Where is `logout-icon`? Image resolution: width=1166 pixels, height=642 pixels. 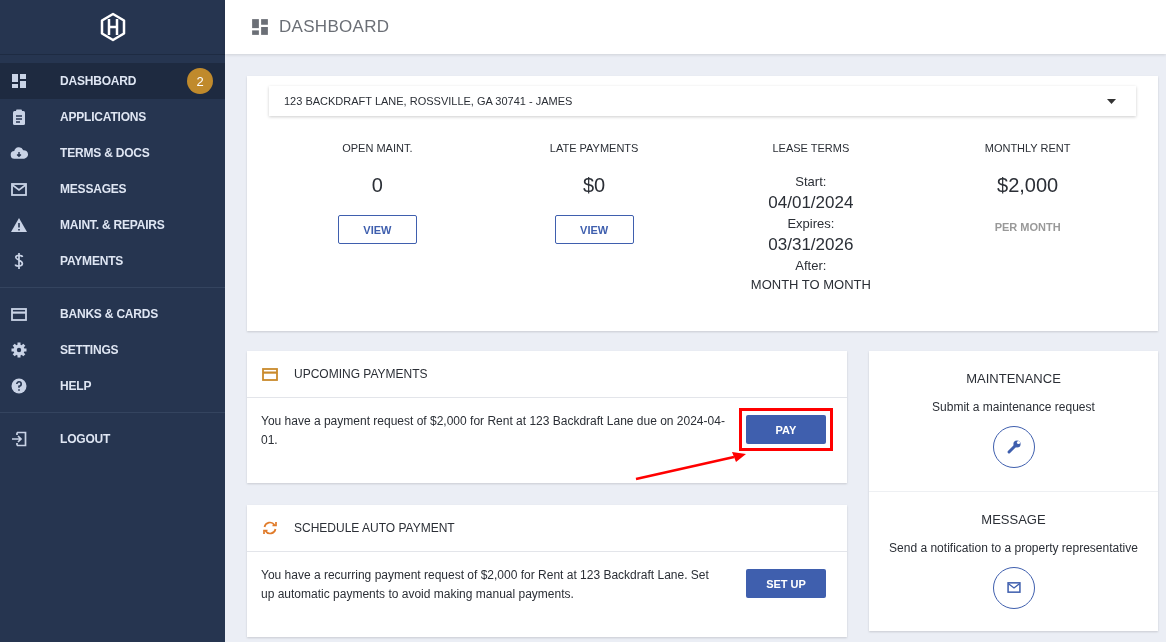
logout-icon is located at coordinates (19, 439).